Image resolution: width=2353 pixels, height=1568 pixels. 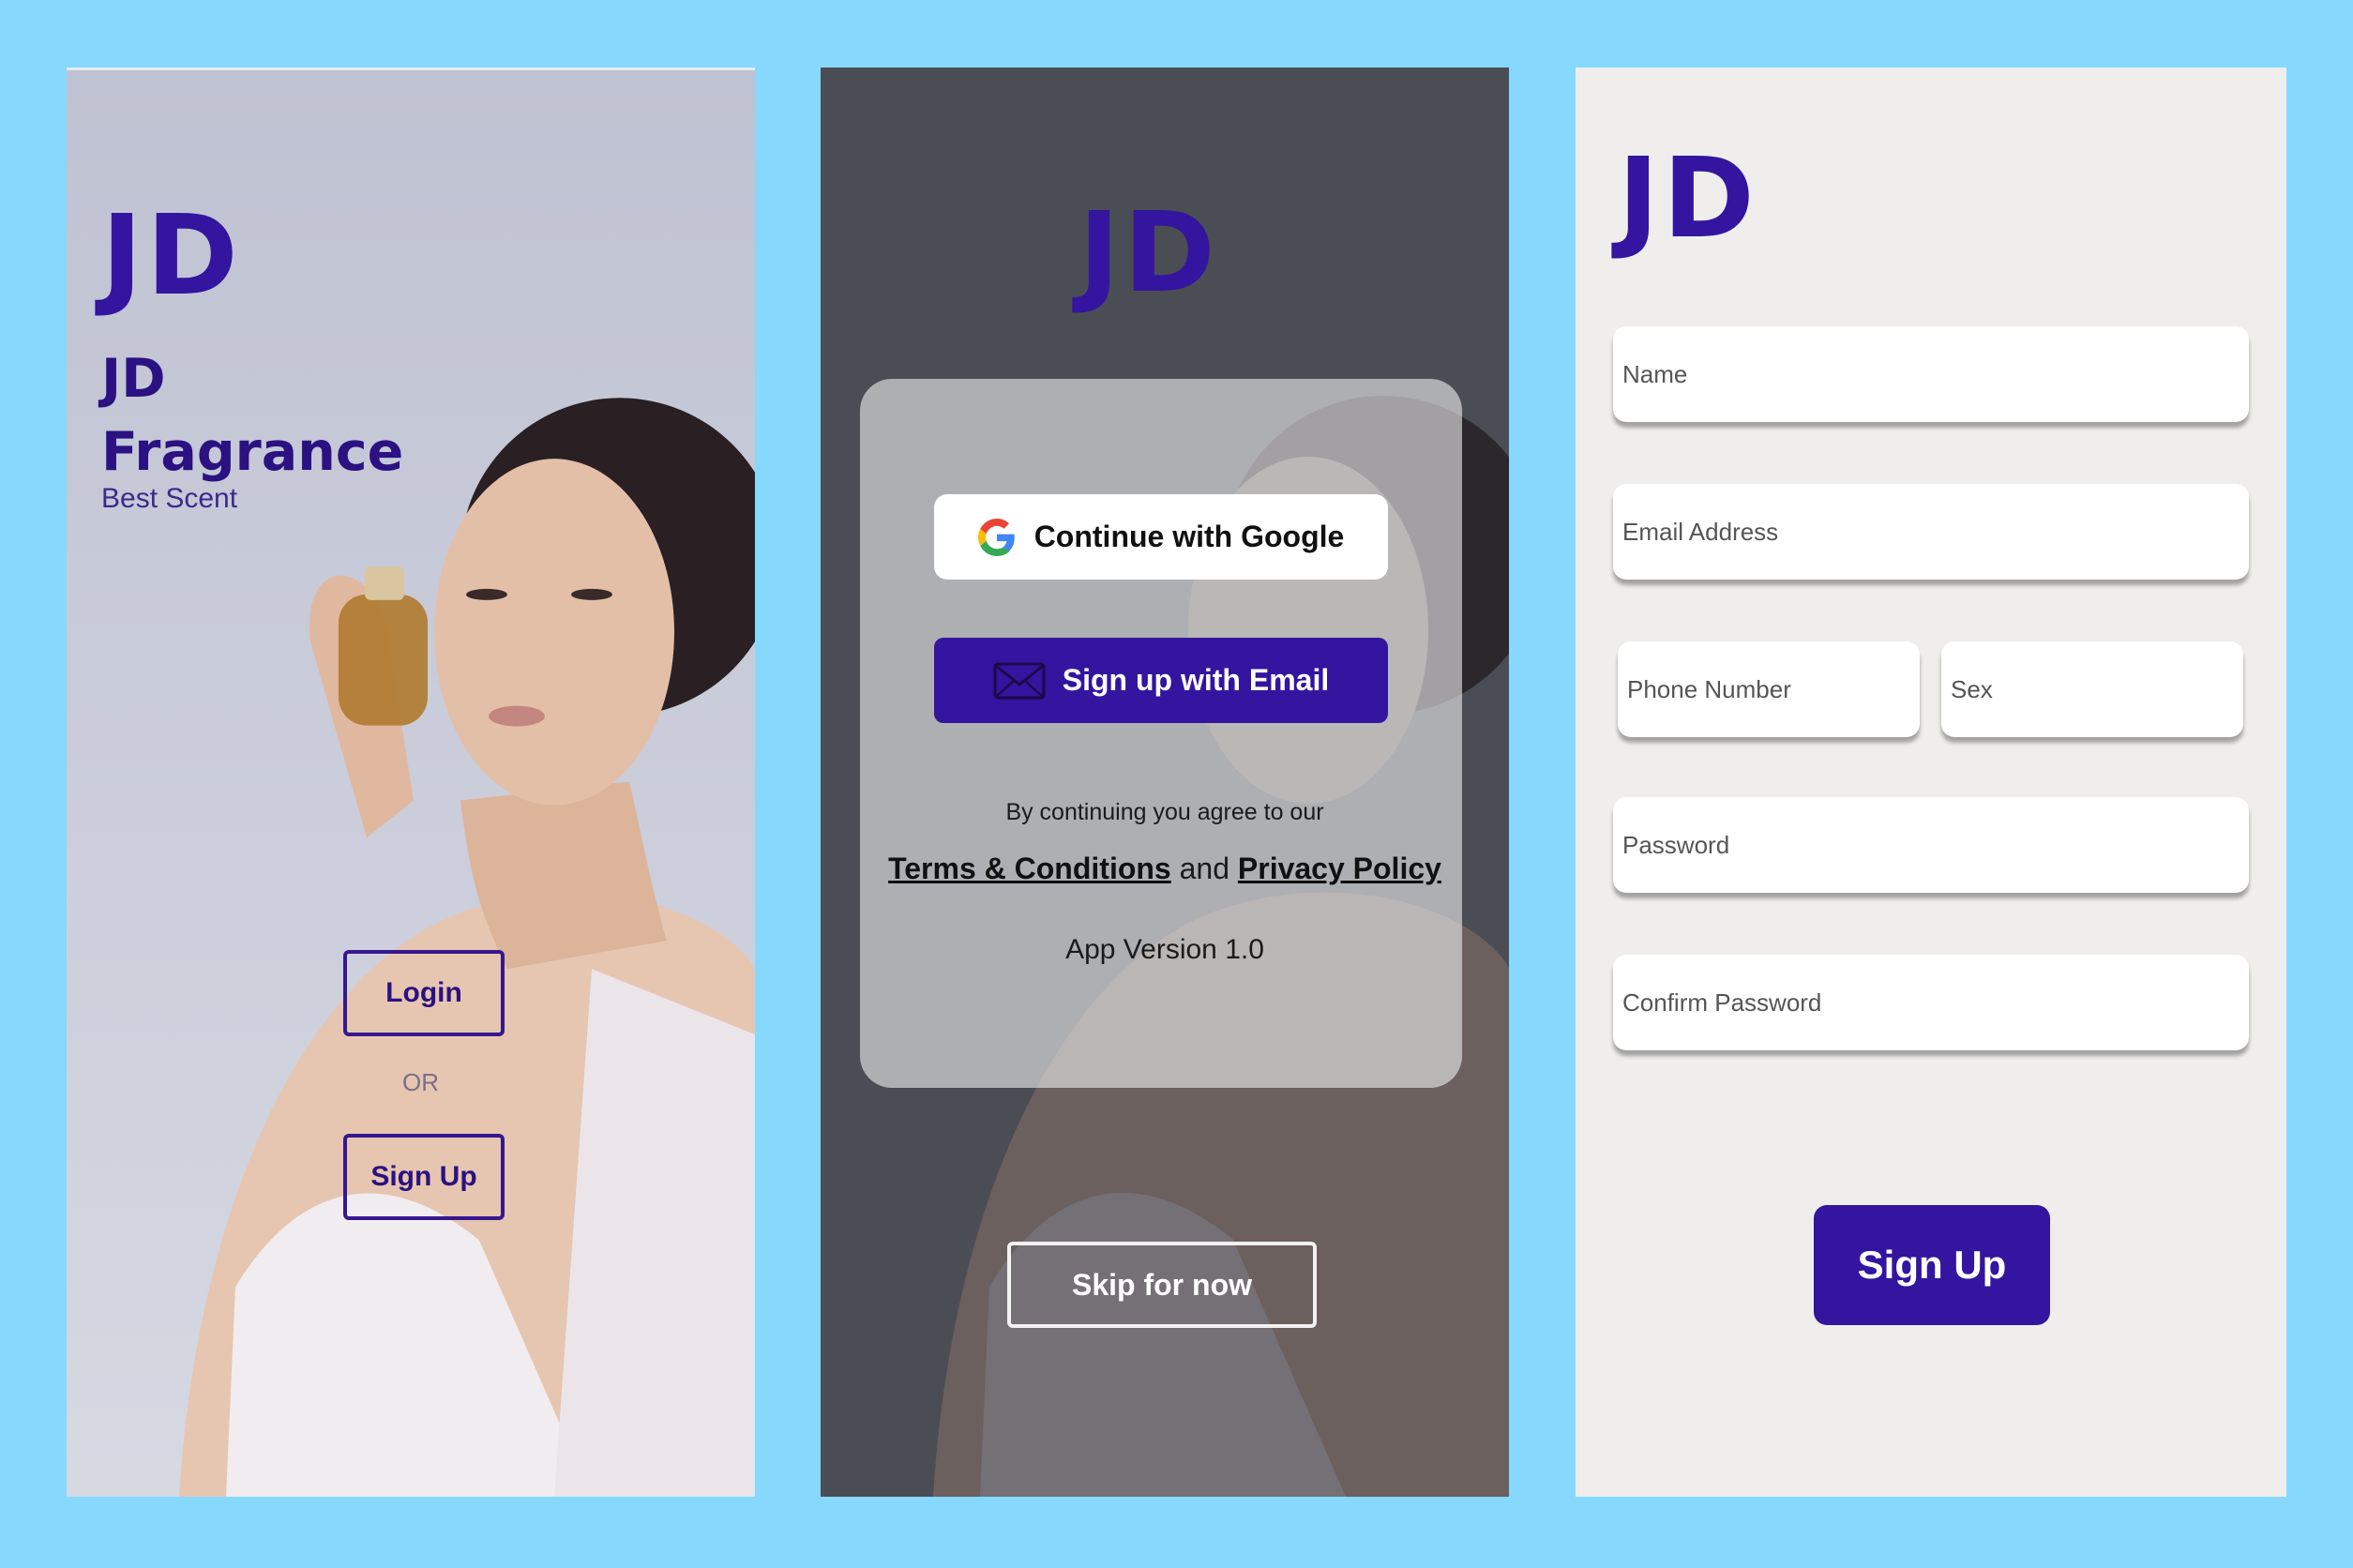 I want to click on brand-title: JD Fragrance, so click(x=252, y=415).